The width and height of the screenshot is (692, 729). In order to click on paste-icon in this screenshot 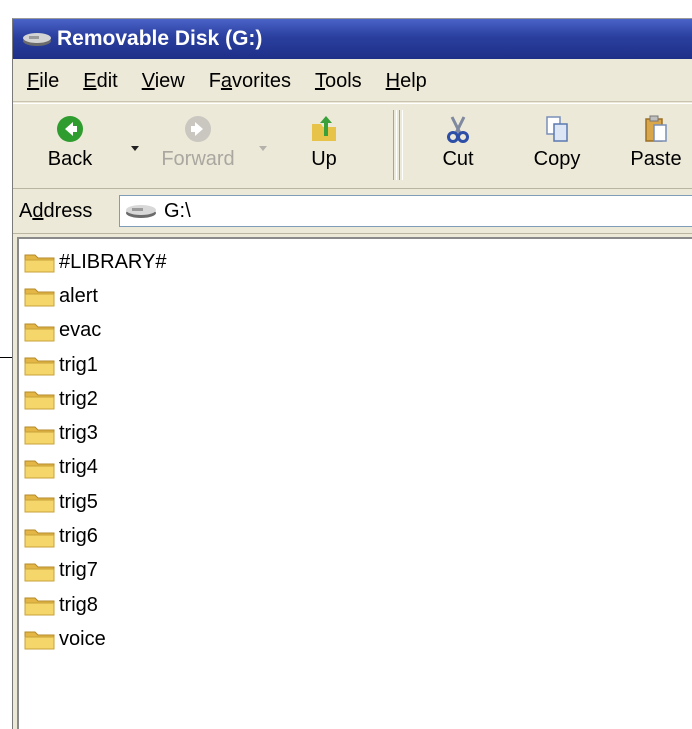, I will do `click(656, 128)`.